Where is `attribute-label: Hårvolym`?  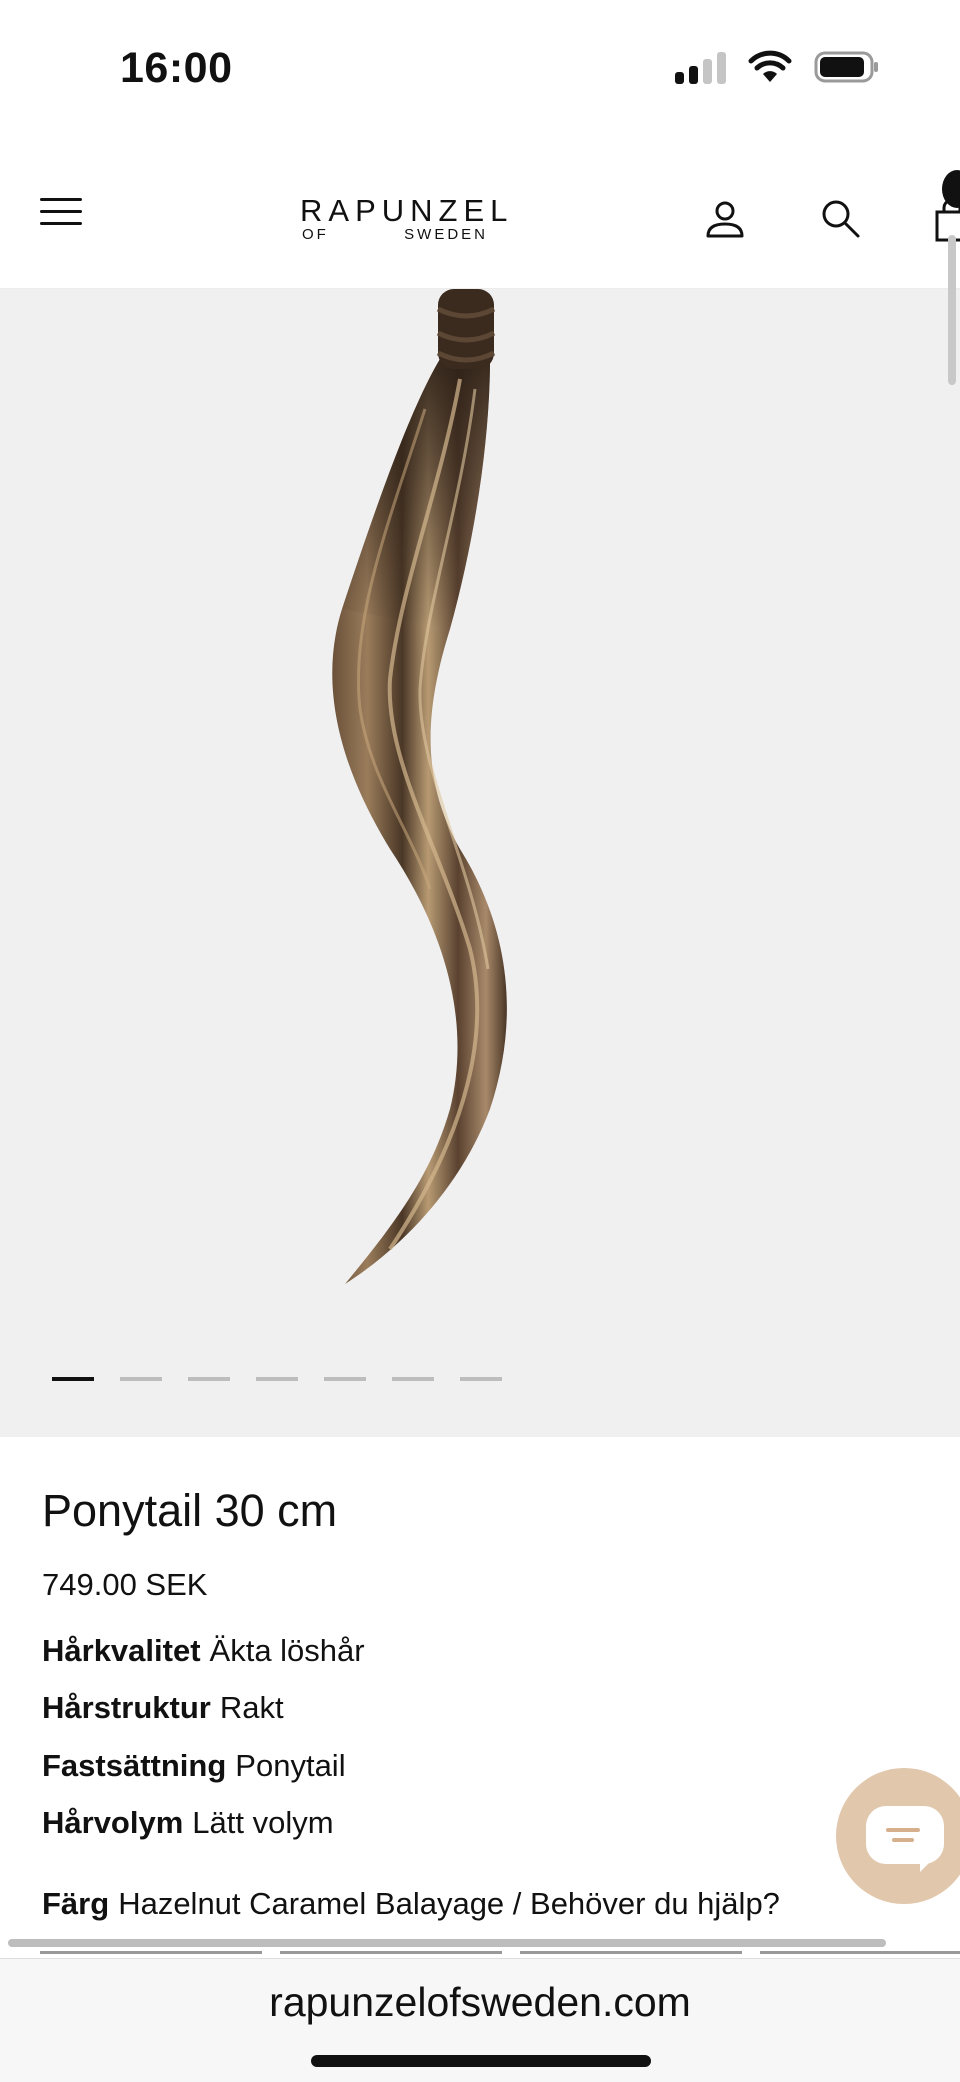
attribute-label: Hårvolym is located at coordinates (113, 1822).